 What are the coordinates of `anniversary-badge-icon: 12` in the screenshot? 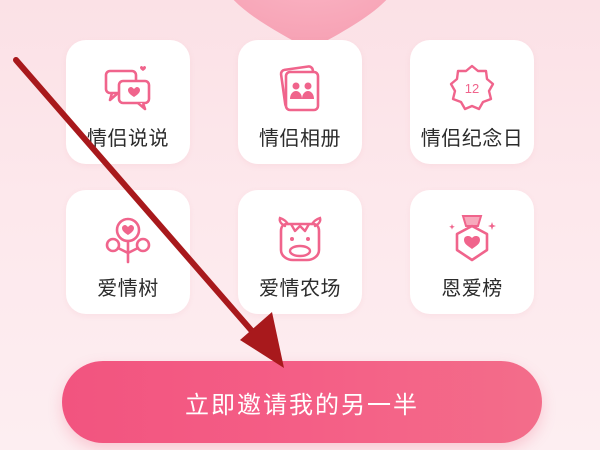 It's located at (472, 89).